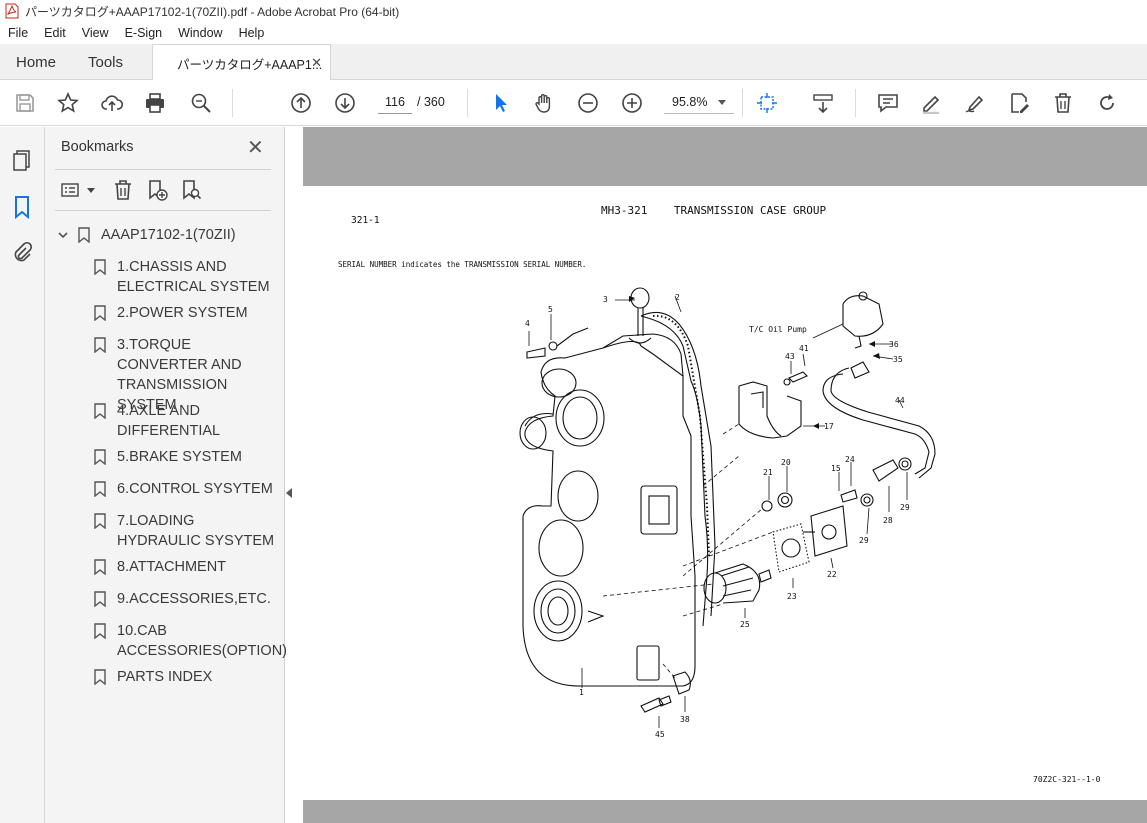 The width and height of the screenshot is (1147, 823). What do you see at coordinates (22, 253) in the screenshot?
I see `attachments-icon` at bounding box center [22, 253].